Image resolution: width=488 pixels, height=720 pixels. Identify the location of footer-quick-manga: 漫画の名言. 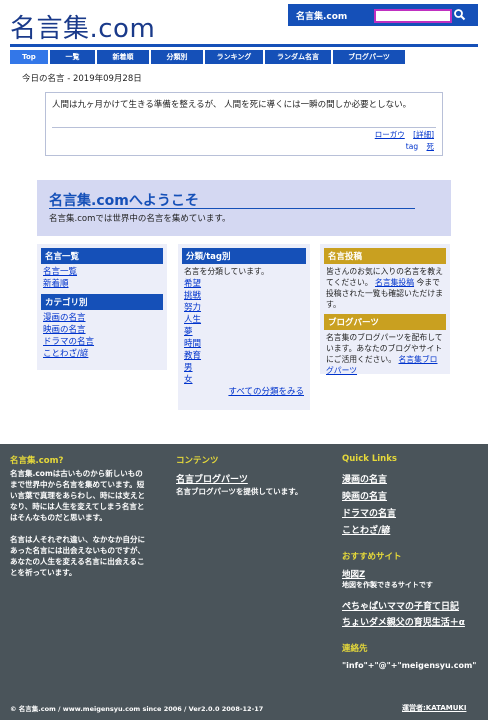
(364, 478).